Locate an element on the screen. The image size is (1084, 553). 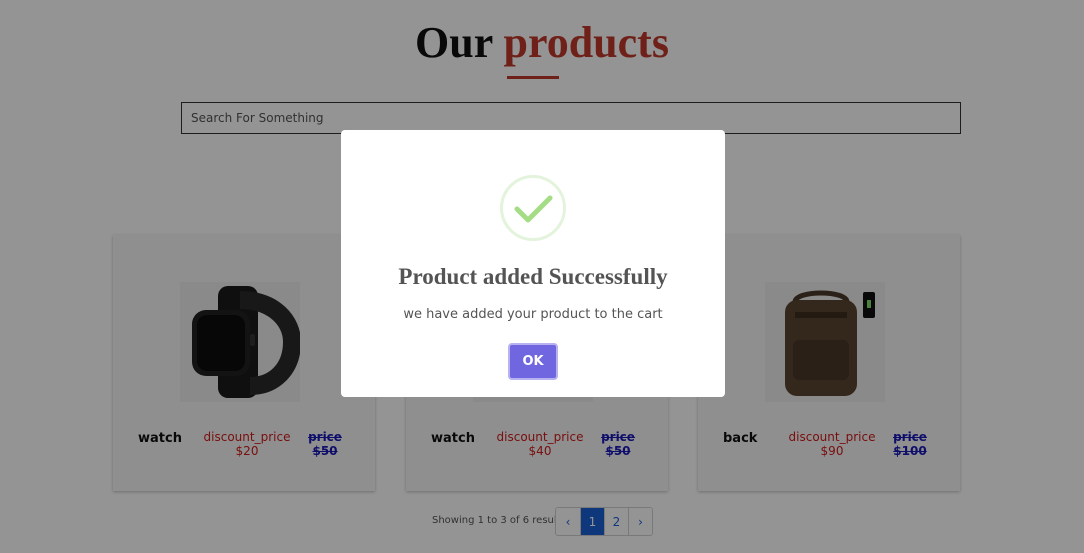
success-check-icon is located at coordinates (533, 208).